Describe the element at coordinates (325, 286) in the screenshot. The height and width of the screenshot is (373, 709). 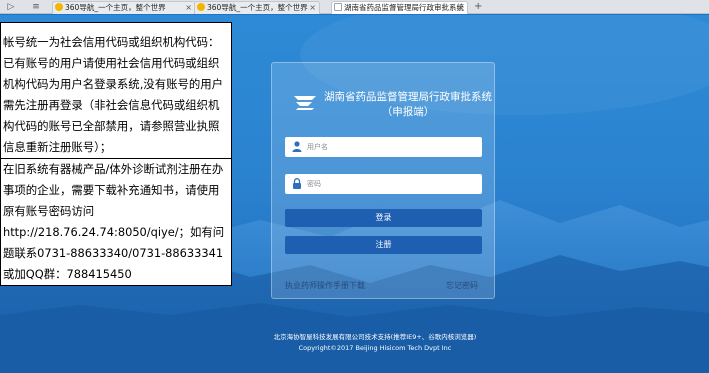
I see `pharmacist-manual-download-link: 执业药师操作手册下载` at that location.